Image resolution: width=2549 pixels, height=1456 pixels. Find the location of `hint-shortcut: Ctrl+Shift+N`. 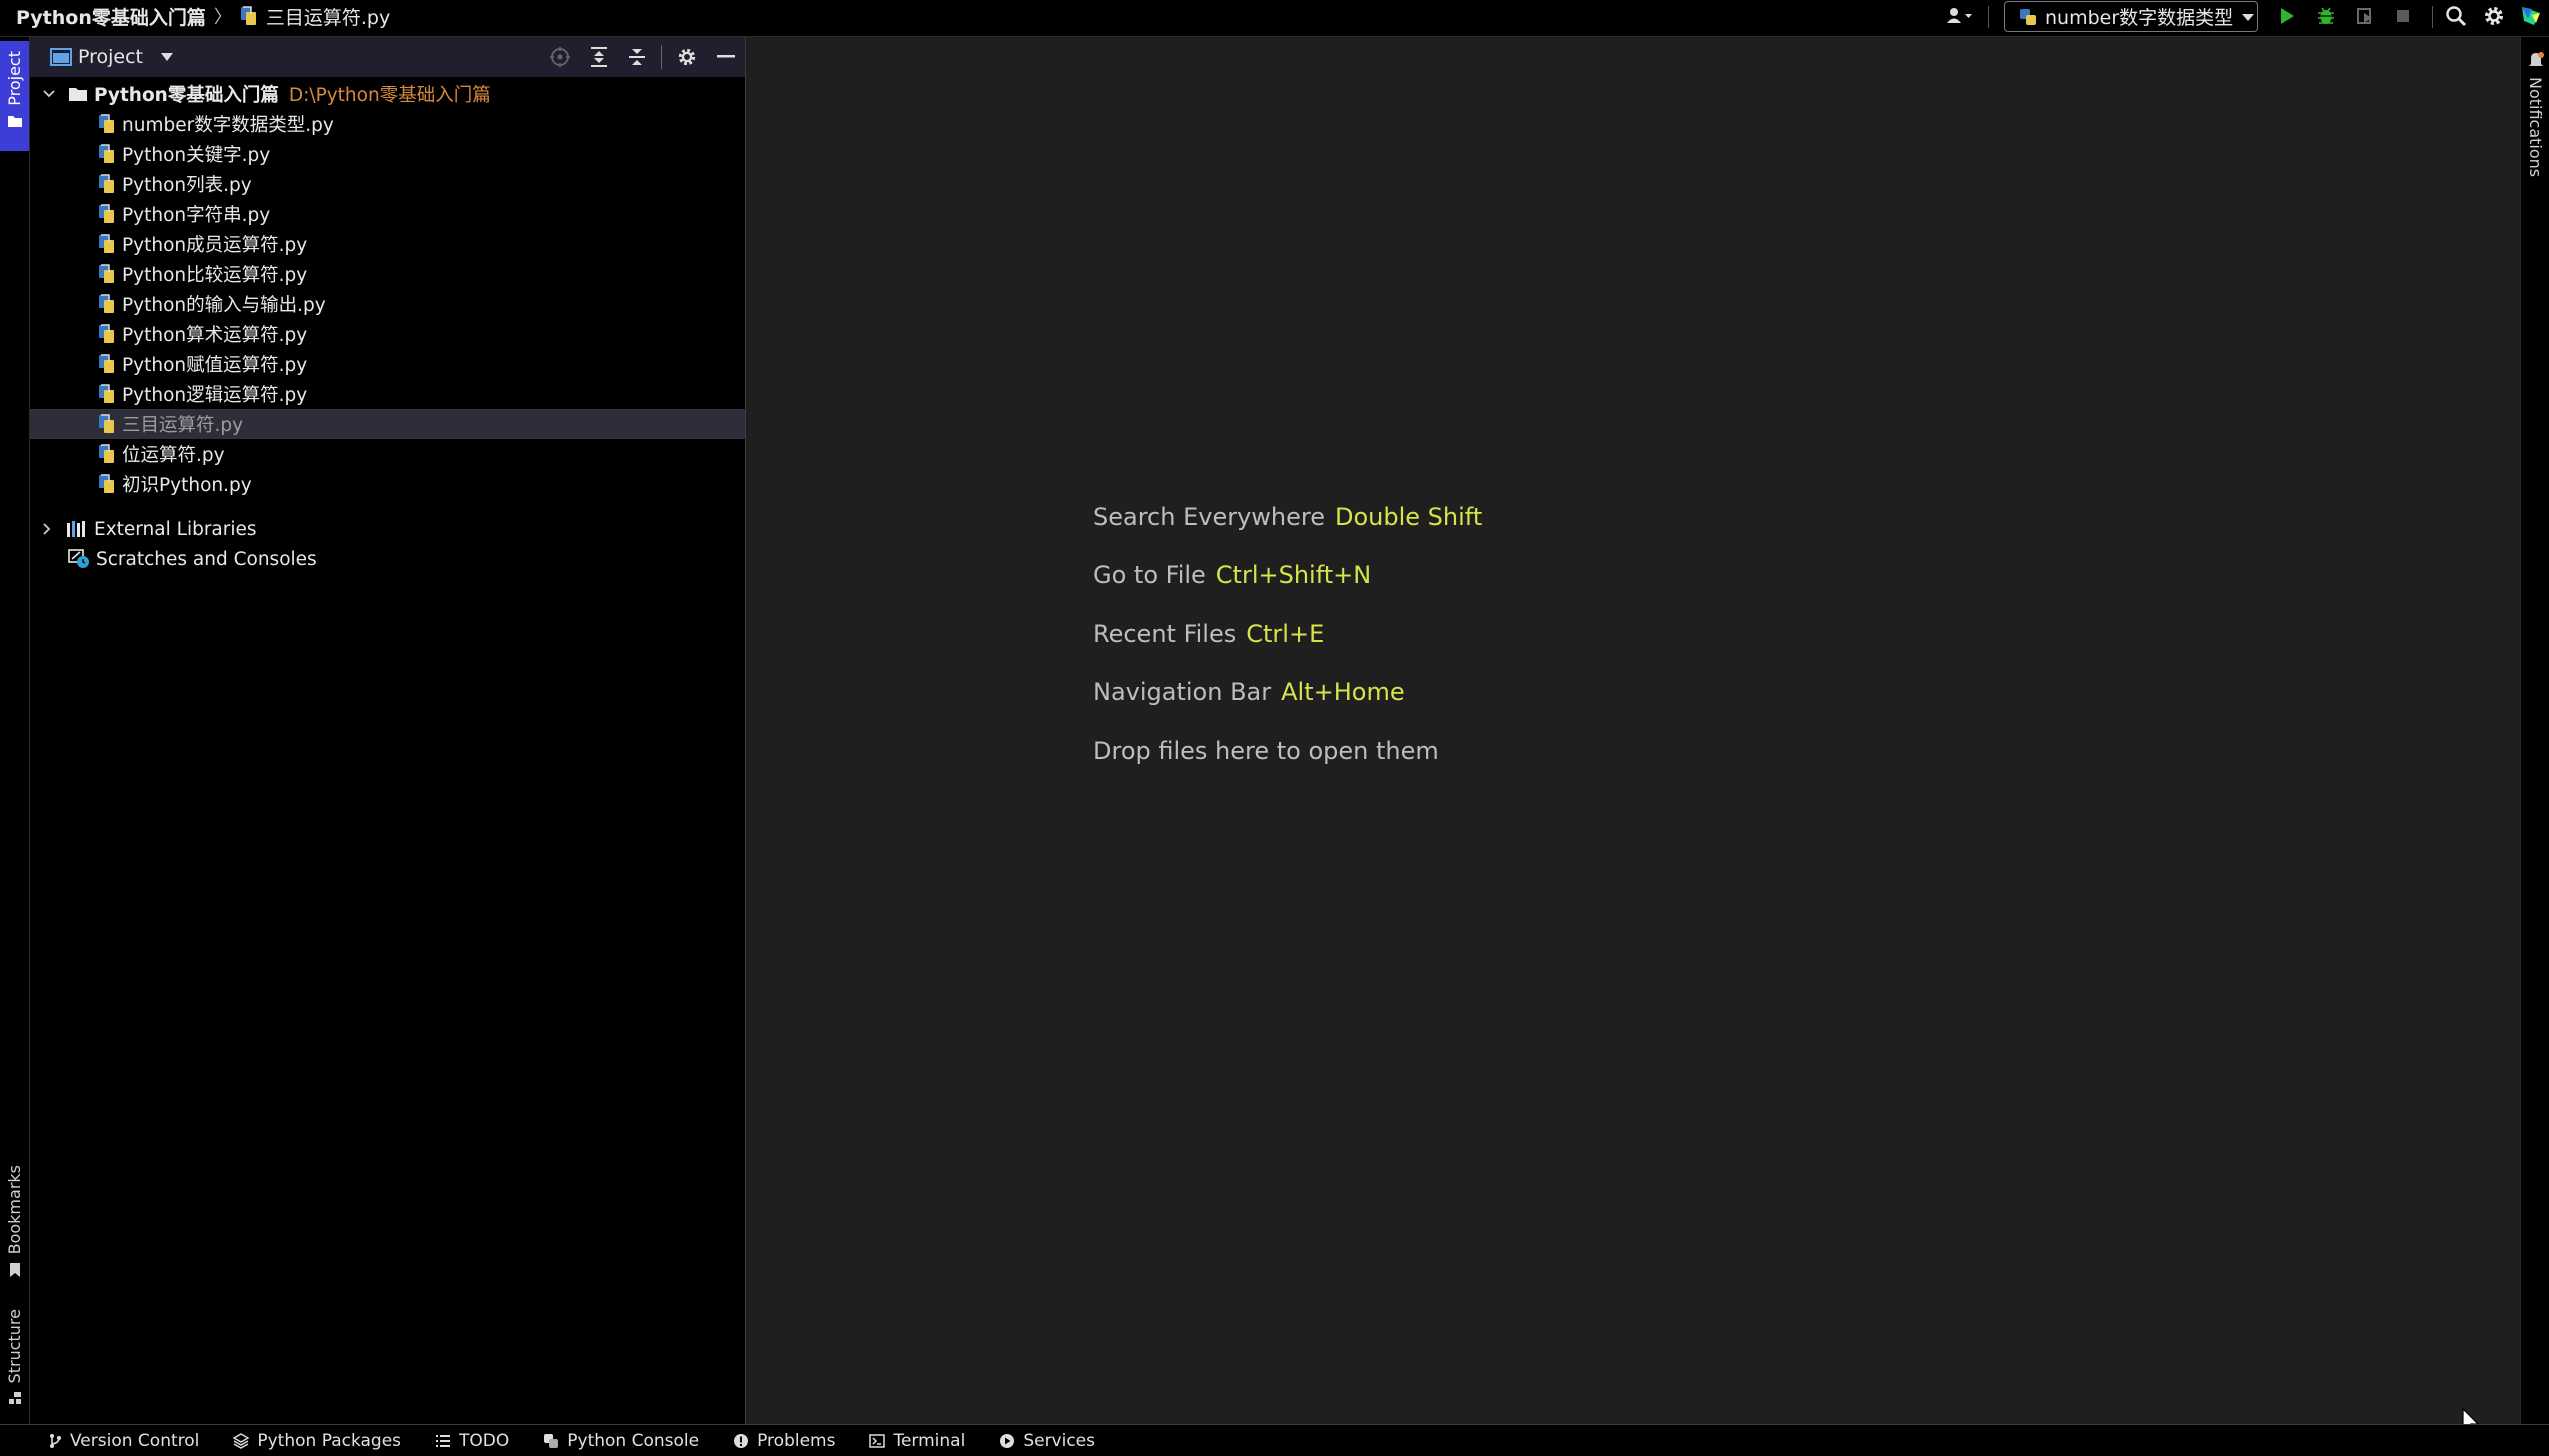

hint-shortcut: Ctrl+Shift+N is located at coordinates (1293, 575).